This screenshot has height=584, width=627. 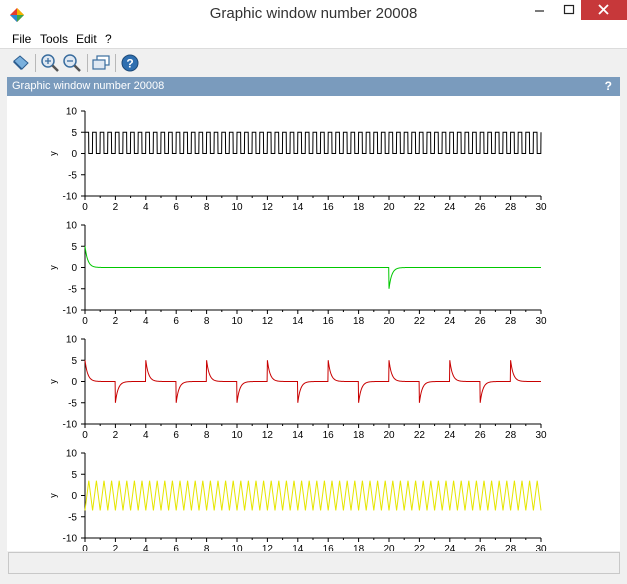 What do you see at coordinates (86, 39) in the screenshot?
I see `menu-edit: Edit` at bounding box center [86, 39].